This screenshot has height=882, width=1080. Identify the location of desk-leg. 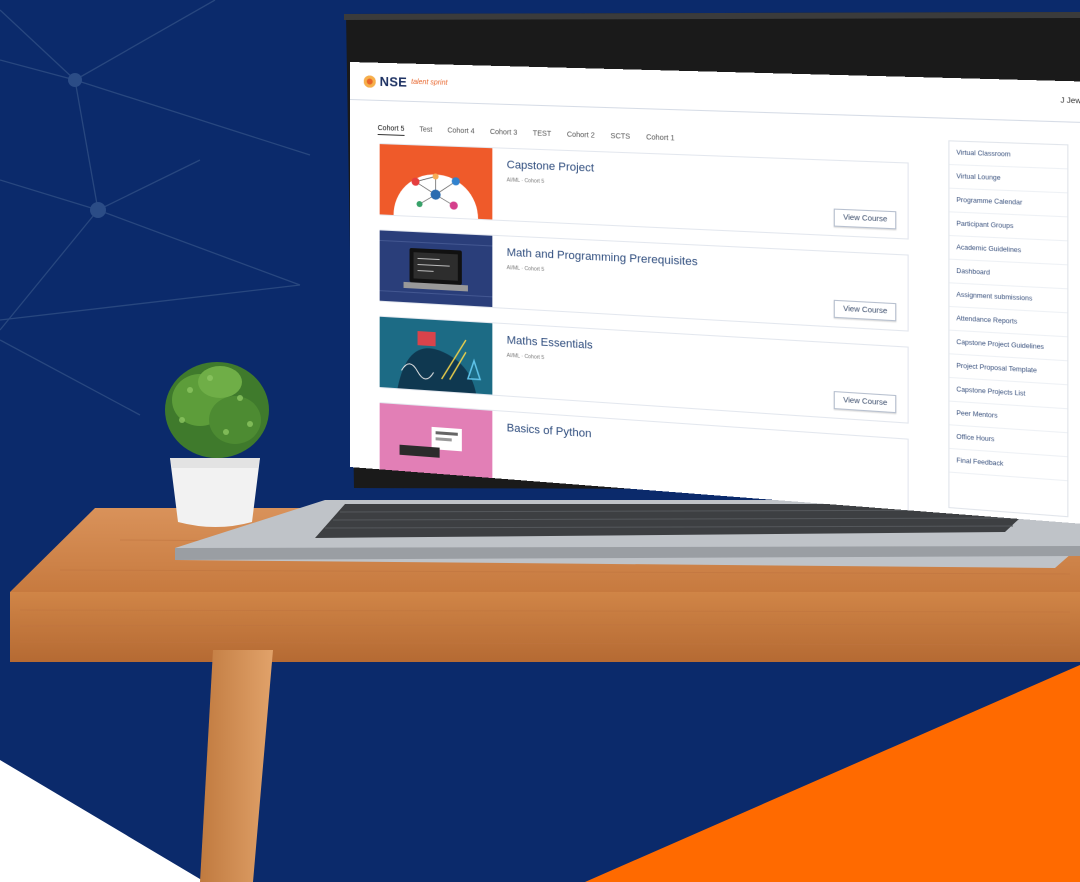
(236, 766).